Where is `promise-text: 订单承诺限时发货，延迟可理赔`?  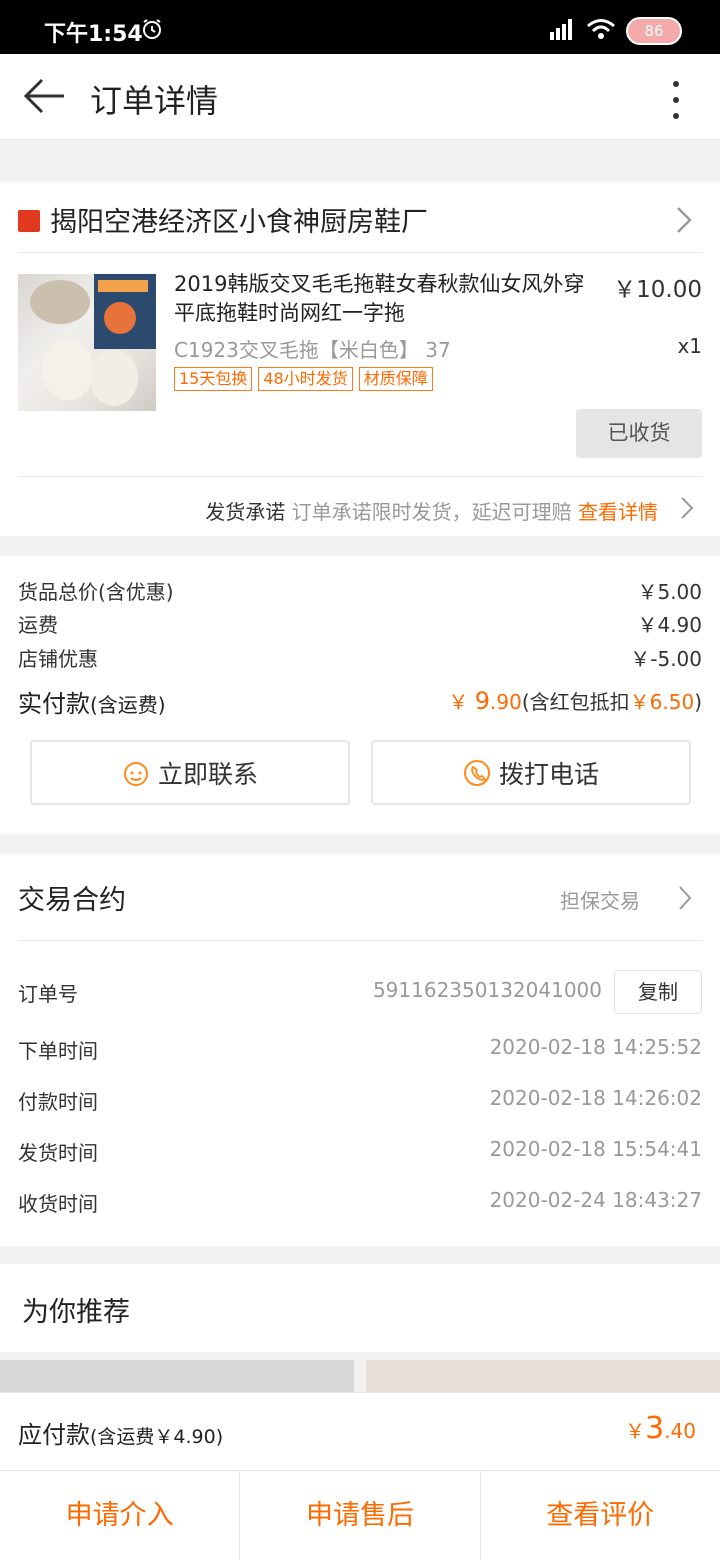 promise-text: 订单承诺限时发货，延迟可理赔 is located at coordinates (431, 512).